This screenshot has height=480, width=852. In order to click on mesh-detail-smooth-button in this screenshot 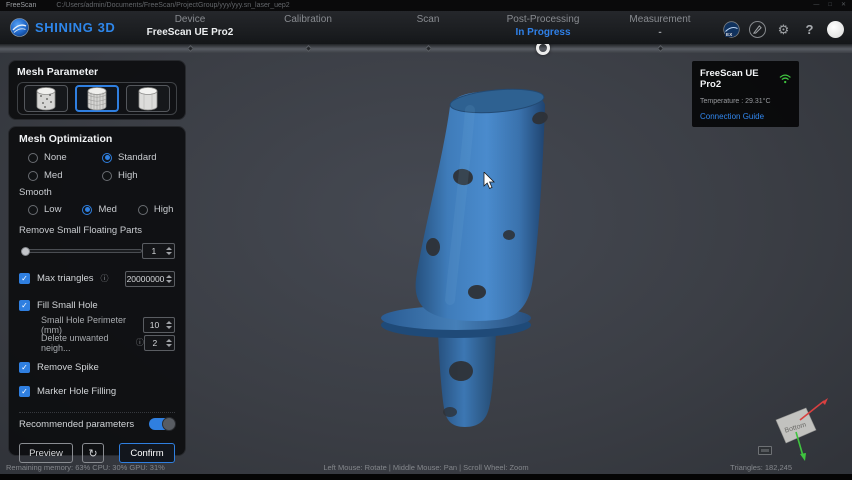, I will do `click(148, 98)`.